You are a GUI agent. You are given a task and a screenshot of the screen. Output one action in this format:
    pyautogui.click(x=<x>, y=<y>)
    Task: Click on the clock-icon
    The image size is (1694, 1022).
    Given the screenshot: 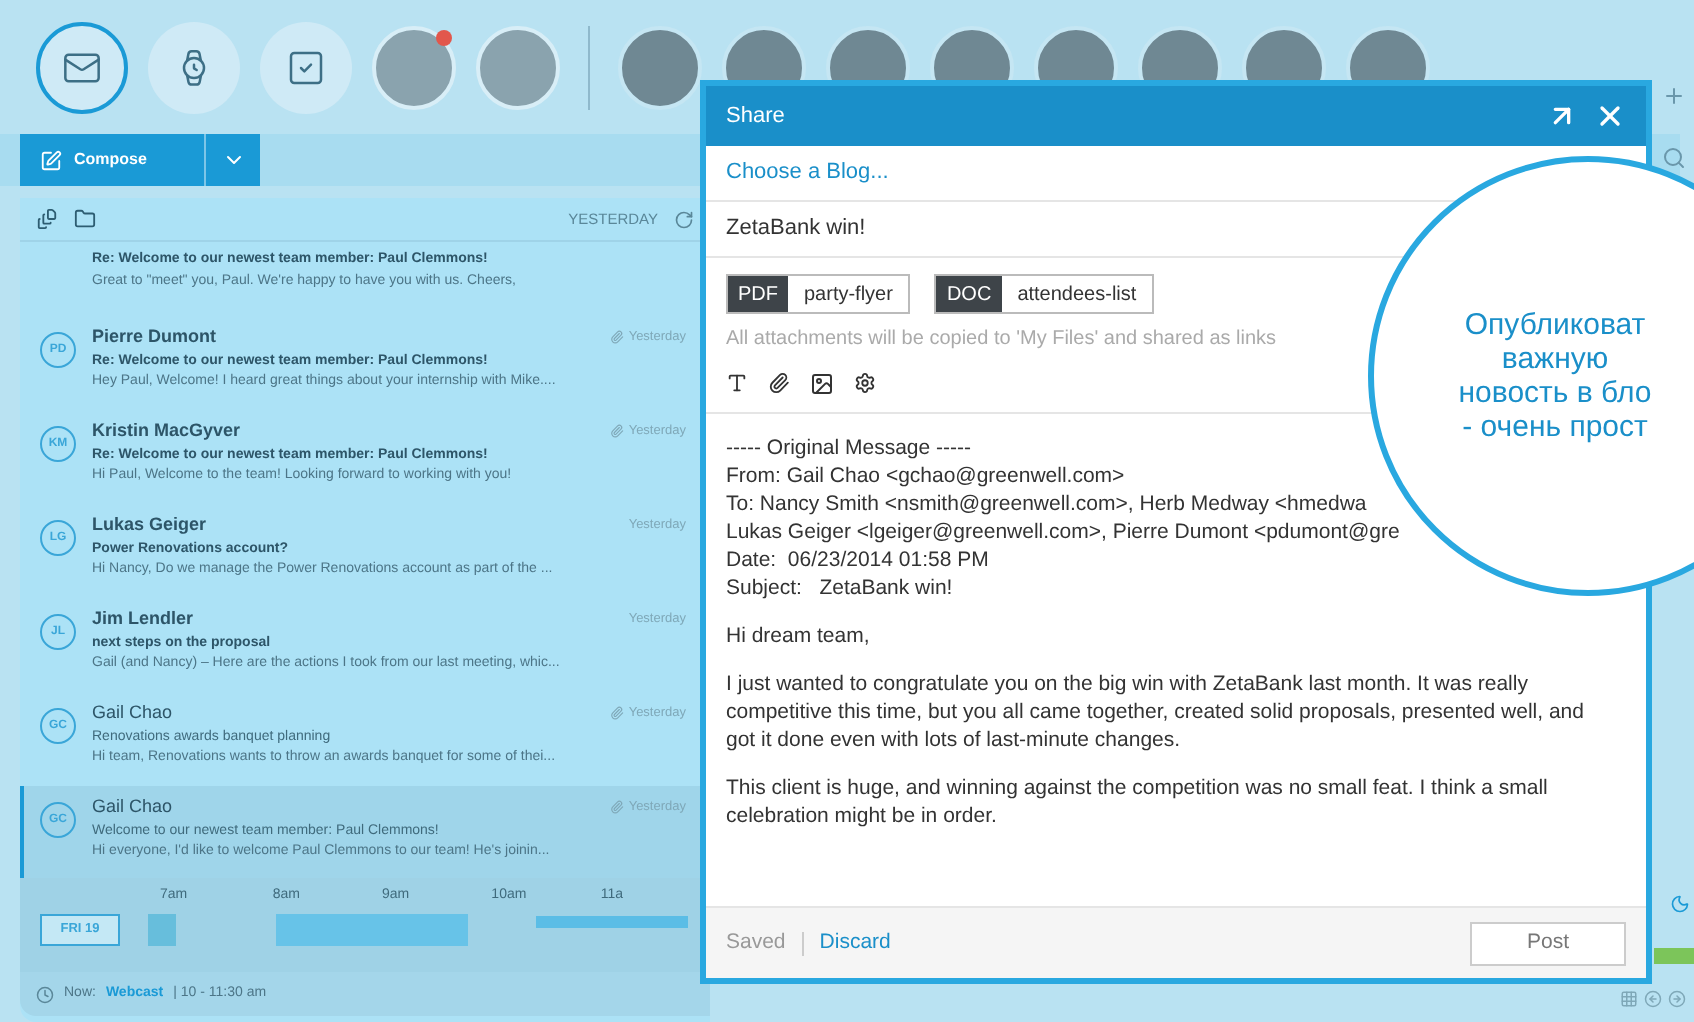 What is the action you would take?
    pyautogui.click(x=45, y=994)
    